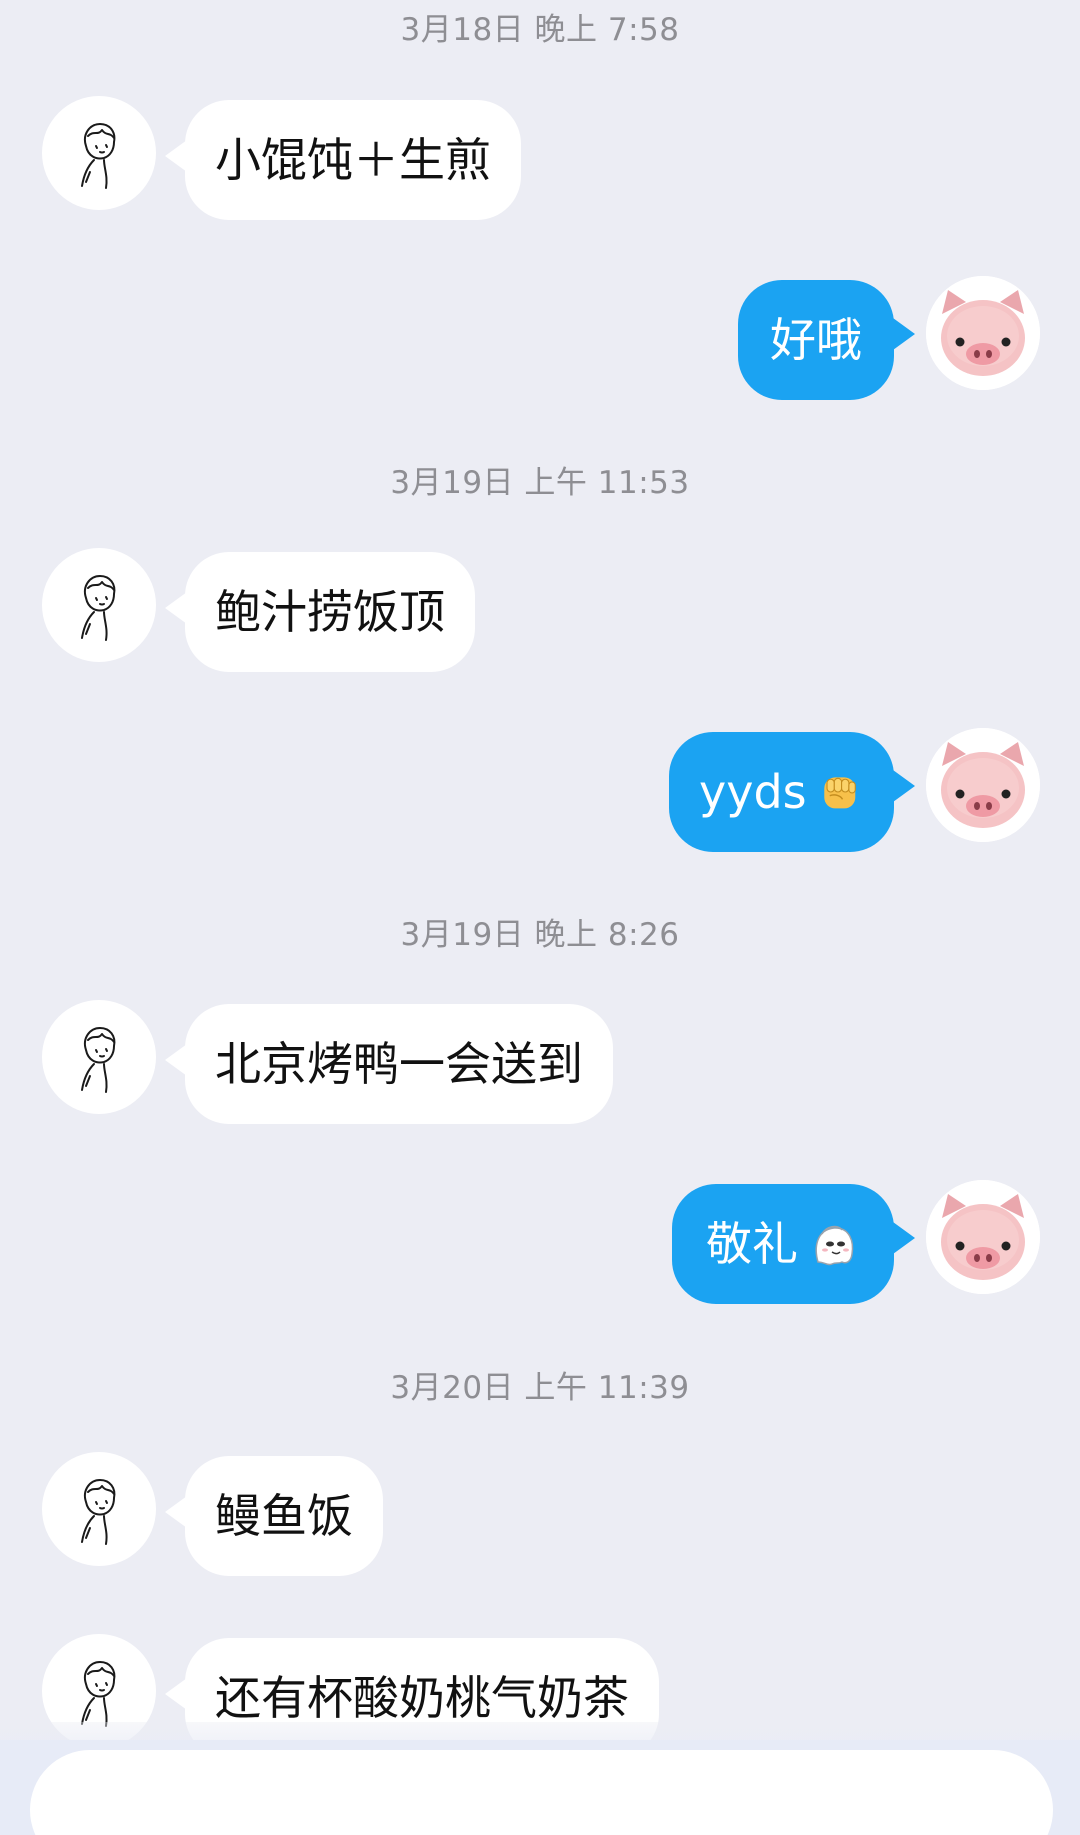 The width and height of the screenshot is (1080, 1835). I want to click on timestamp: 3月18日 晚上 7:58, so click(540, 30).